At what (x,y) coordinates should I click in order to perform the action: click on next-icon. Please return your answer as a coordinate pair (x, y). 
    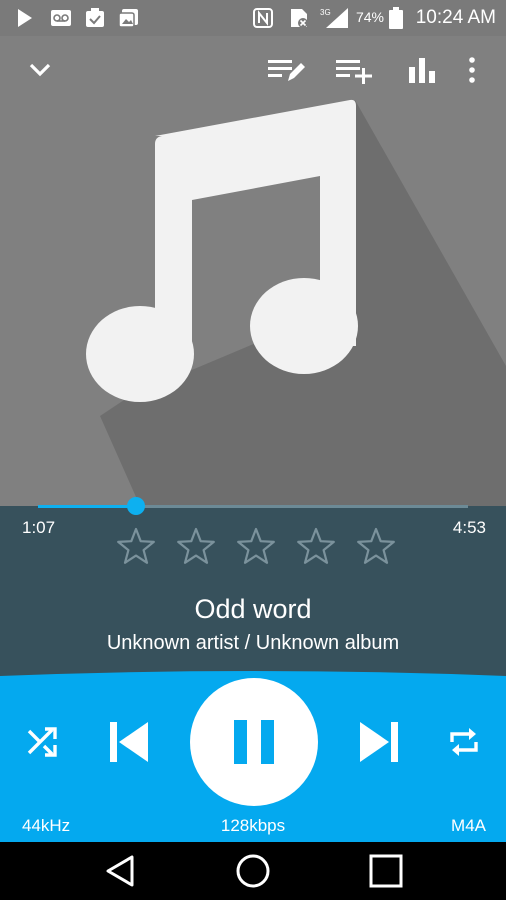
    Looking at the image, I should click on (379, 742).